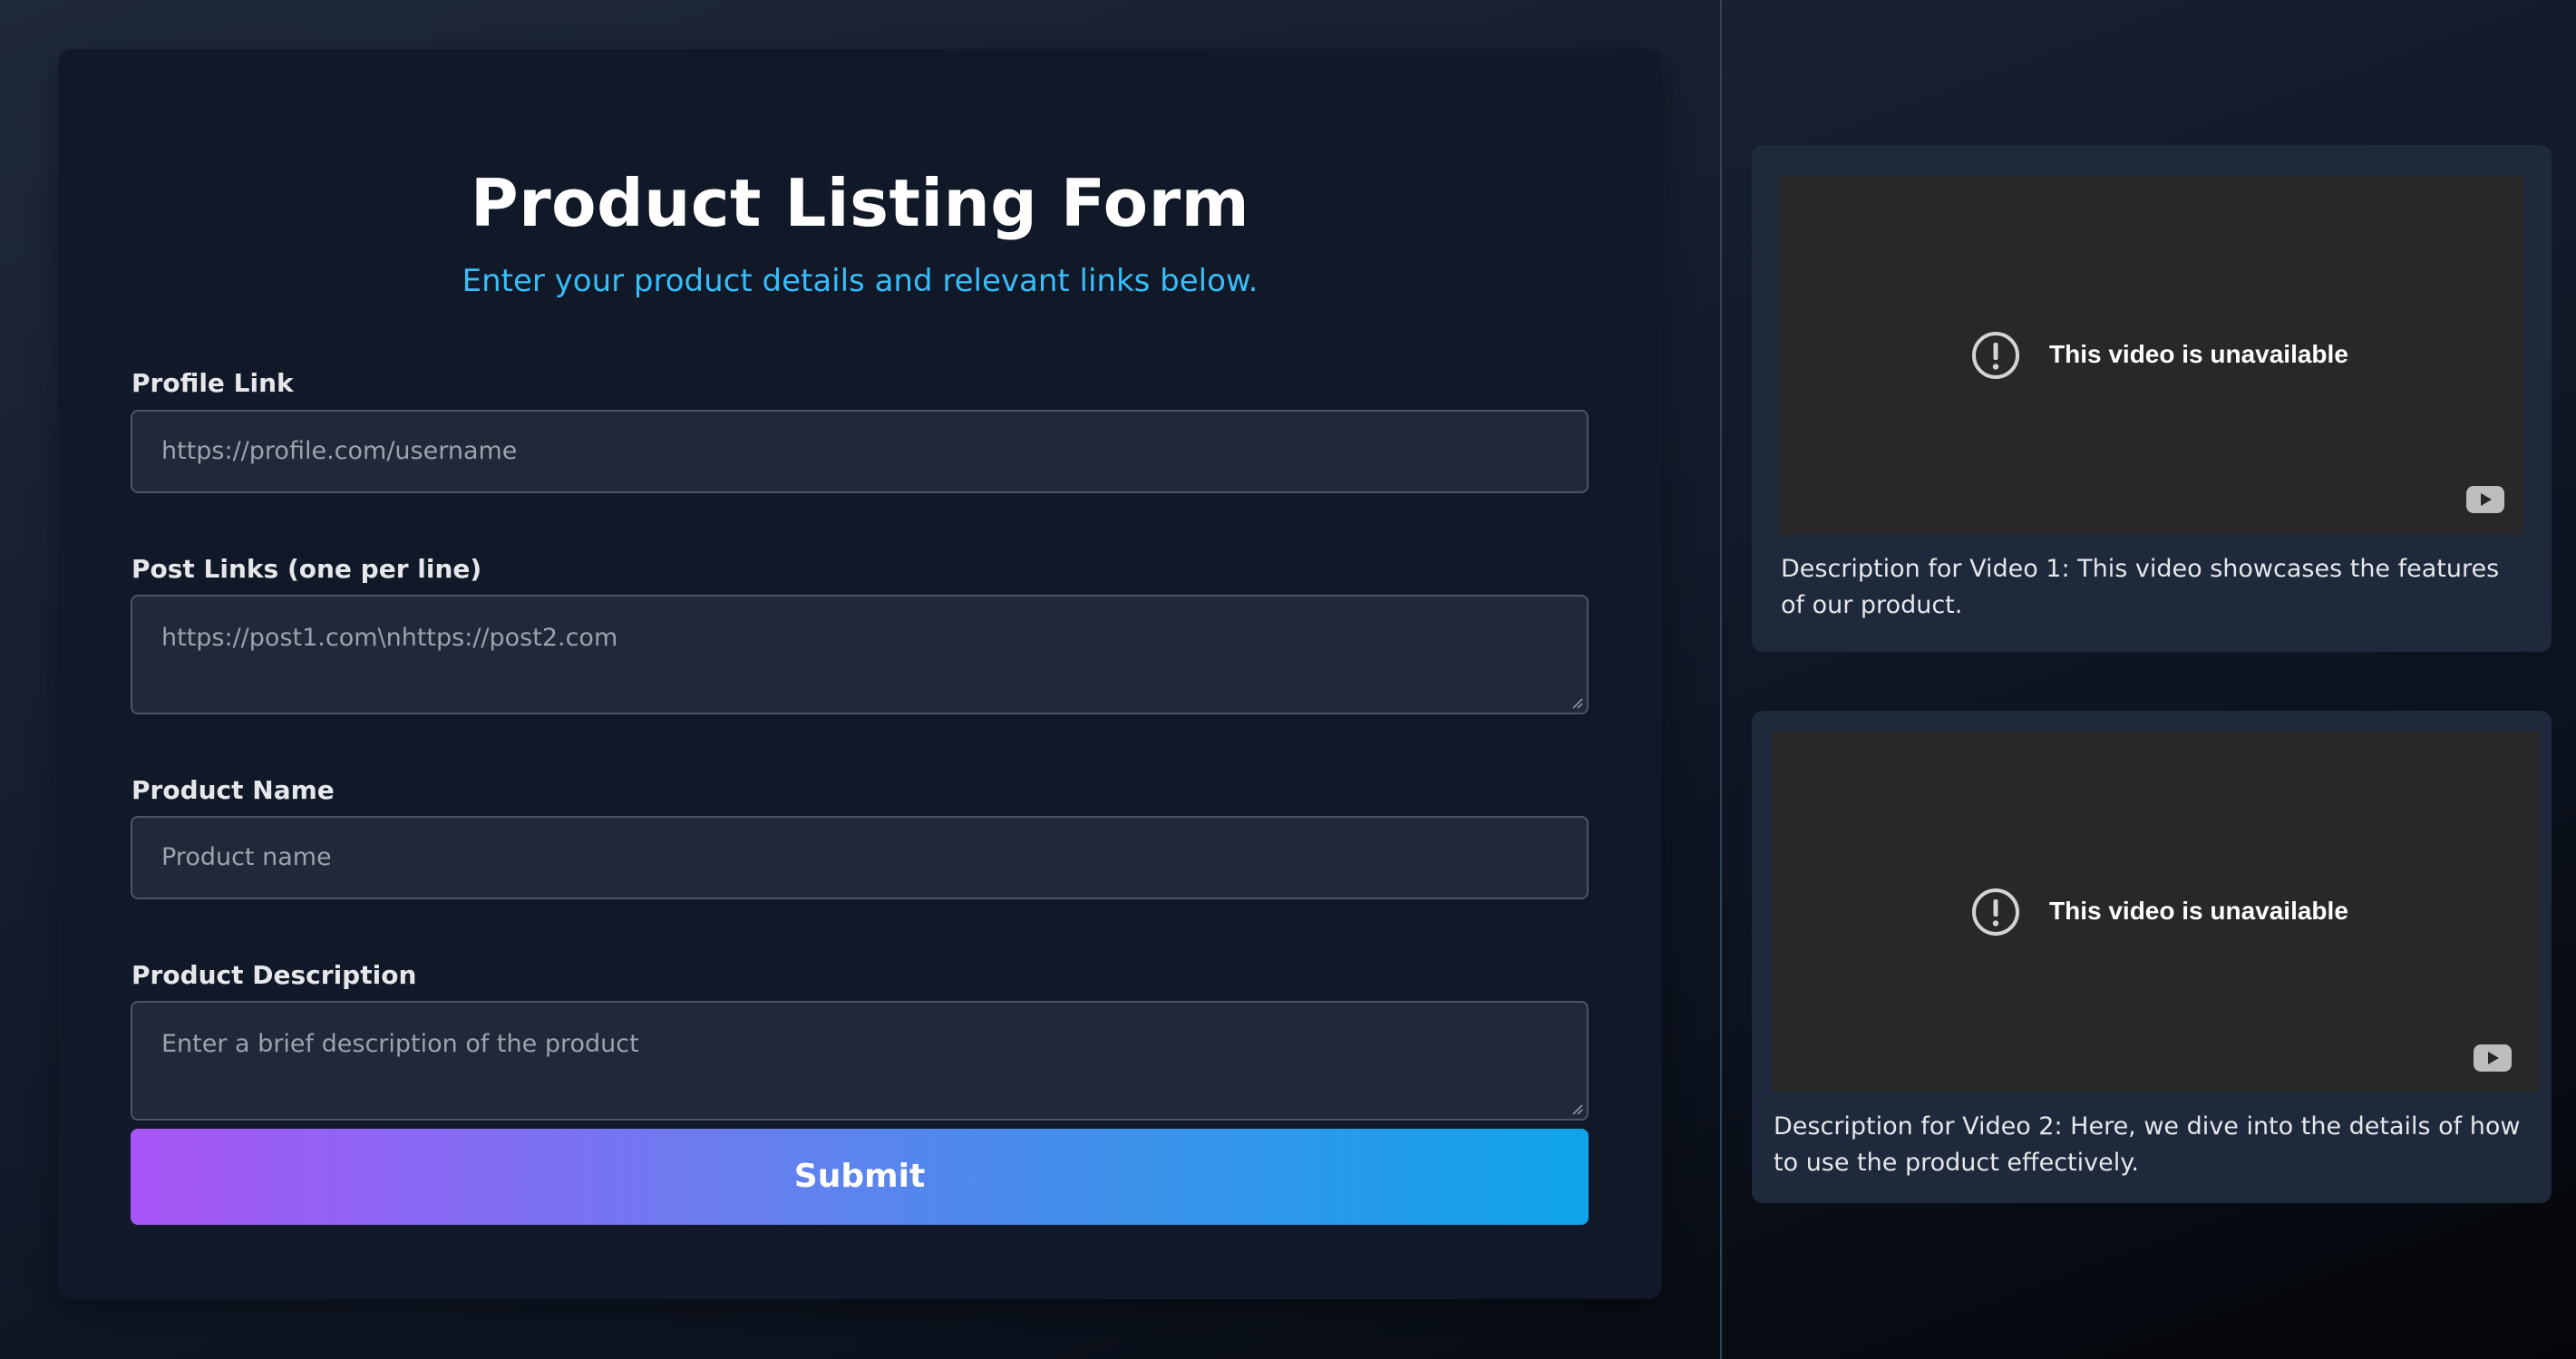 The height and width of the screenshot is (1359, 2576). Describe the element at coordinates (860, 203) in the screenshot. I see `form-title: Product Listing Form` at that location.